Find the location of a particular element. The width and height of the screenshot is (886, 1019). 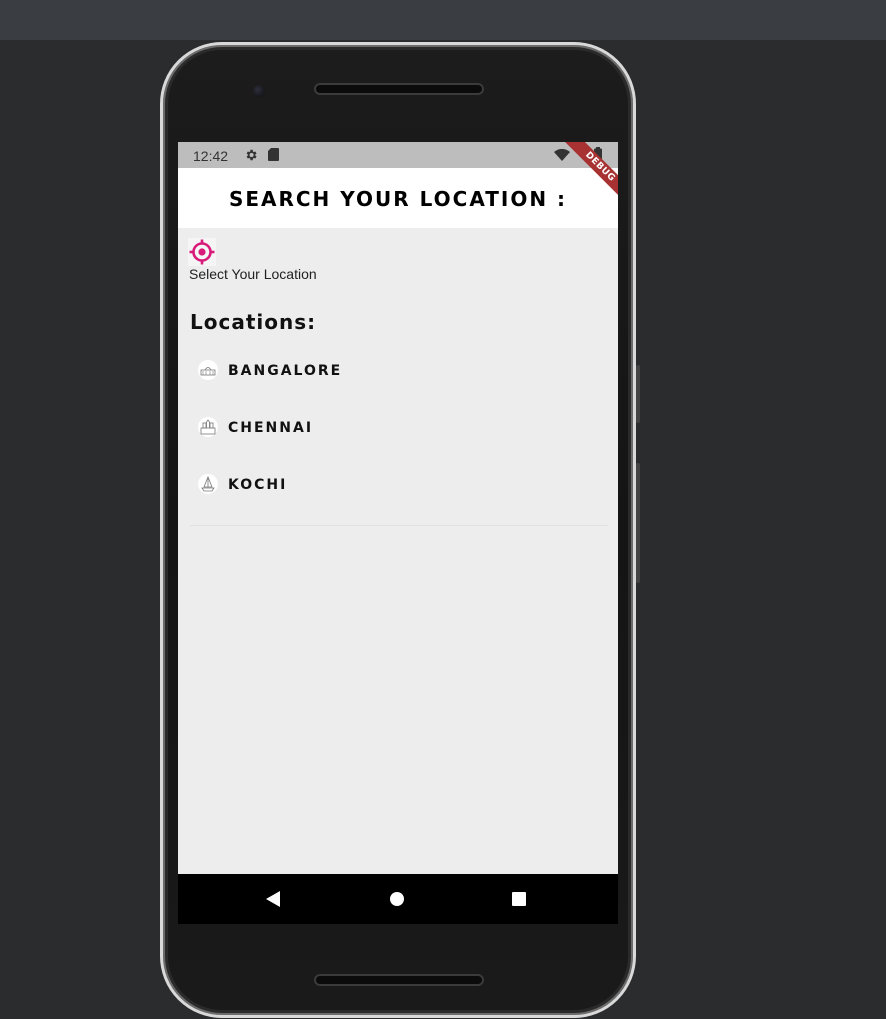

boat-icon is located at coordinates (208, 484).